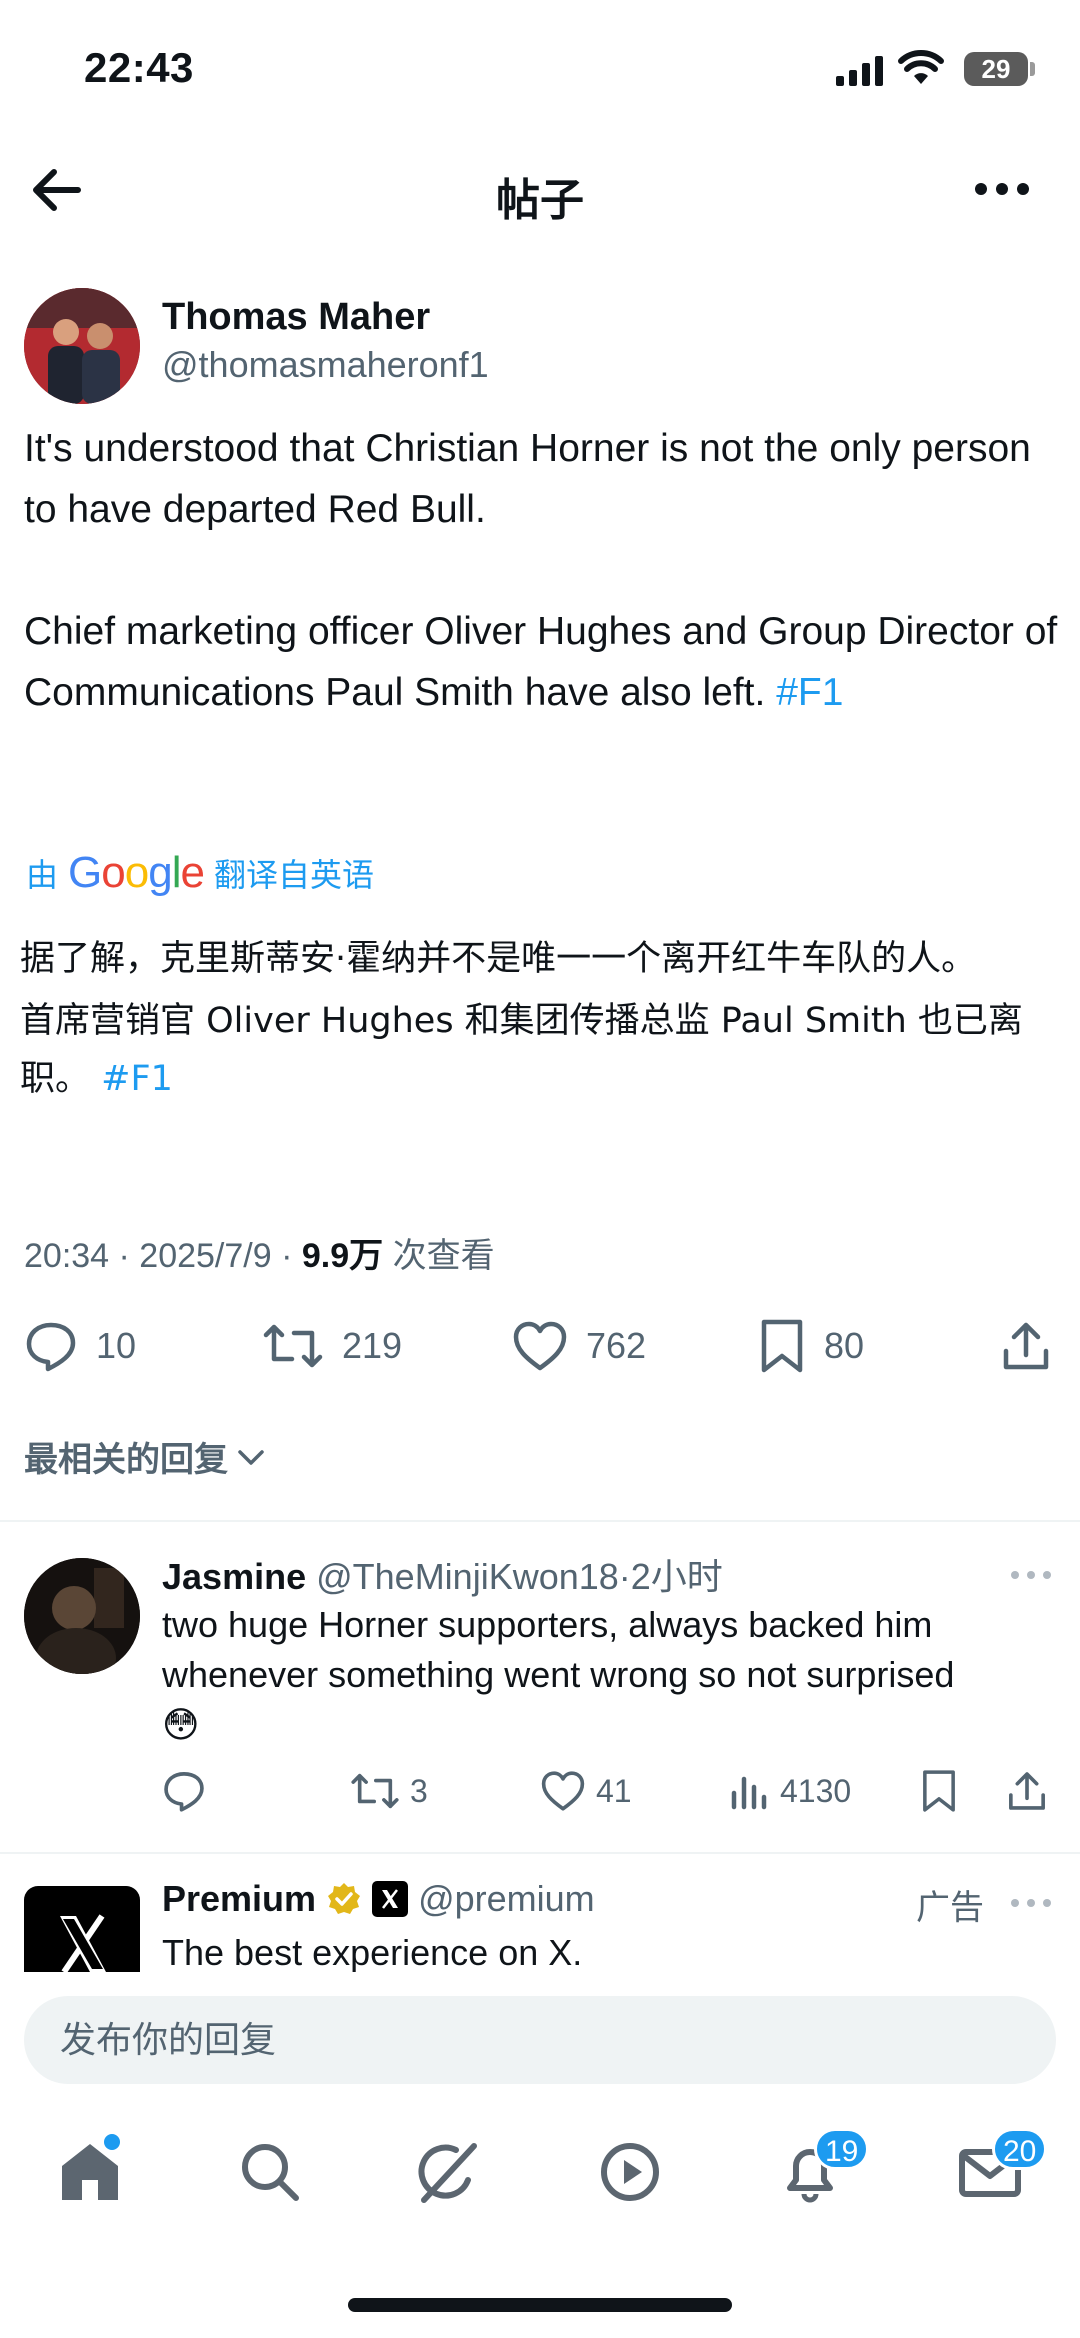  What do you see at coordinates (137, 1079) in the screenshot?
I see `translation-hashtag-link: #F1` at bounding box center [137, 1079].